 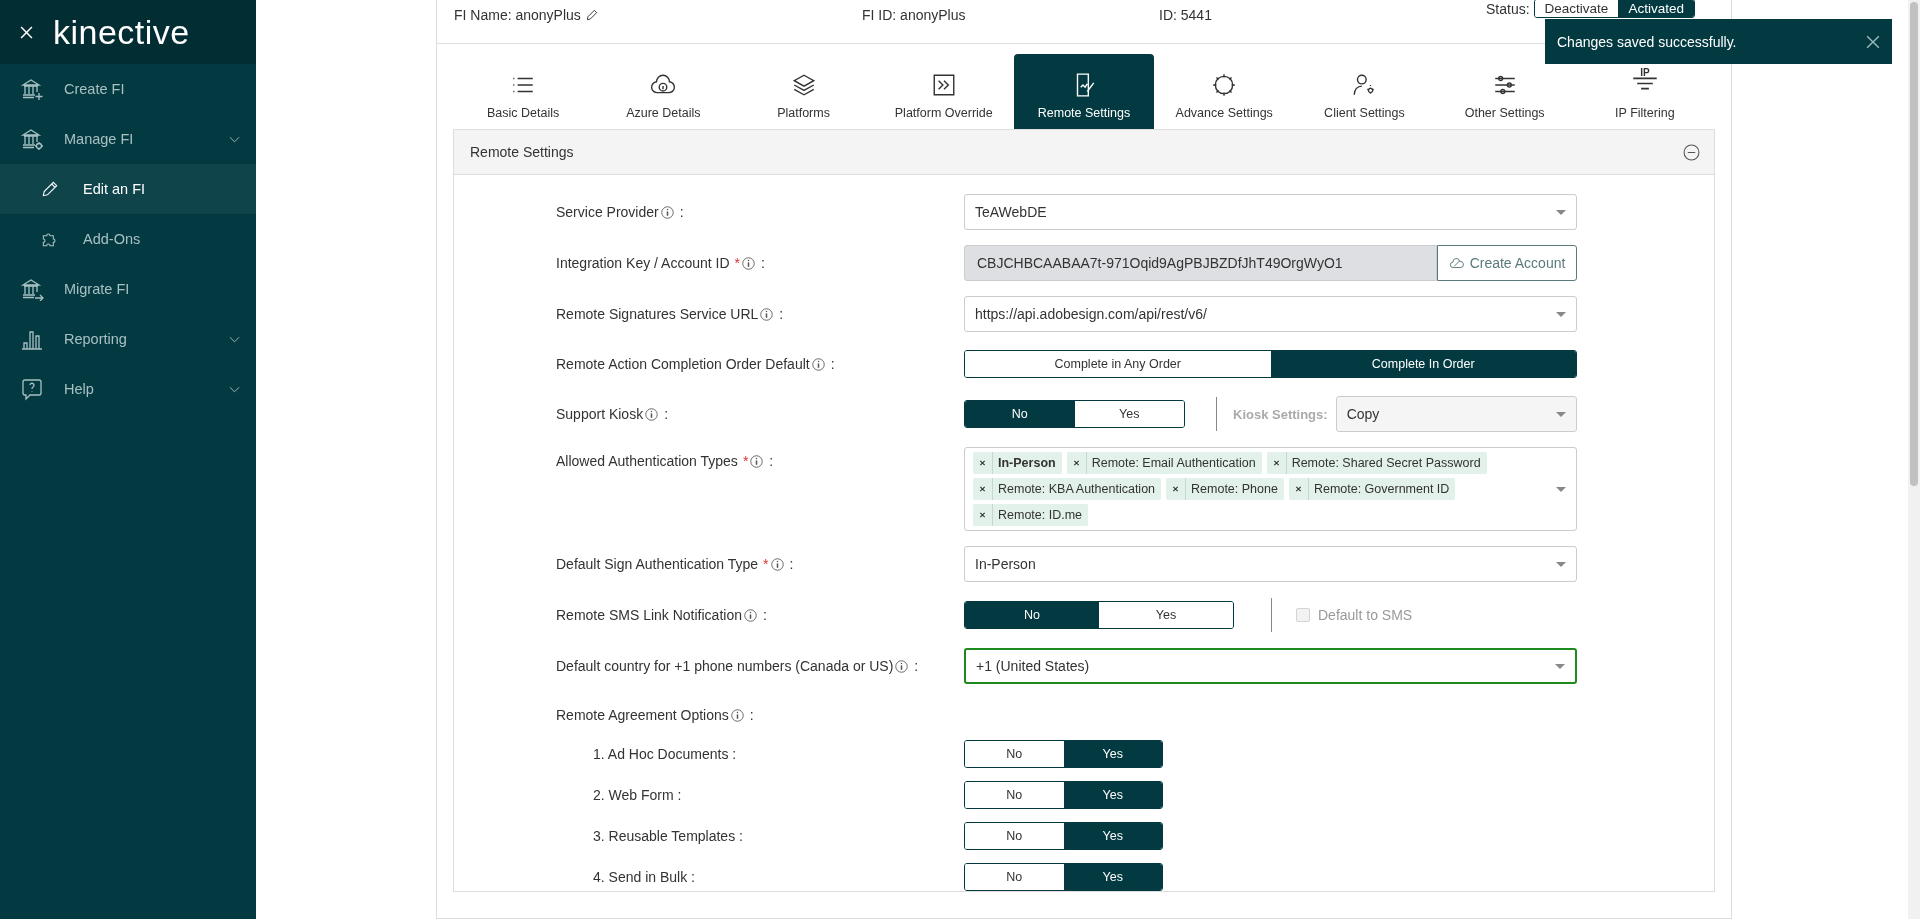 What do you see at coordinates (95, 339) in the screenshot?
I see `nav-label: Reporting` at bounding box center [95, 339].